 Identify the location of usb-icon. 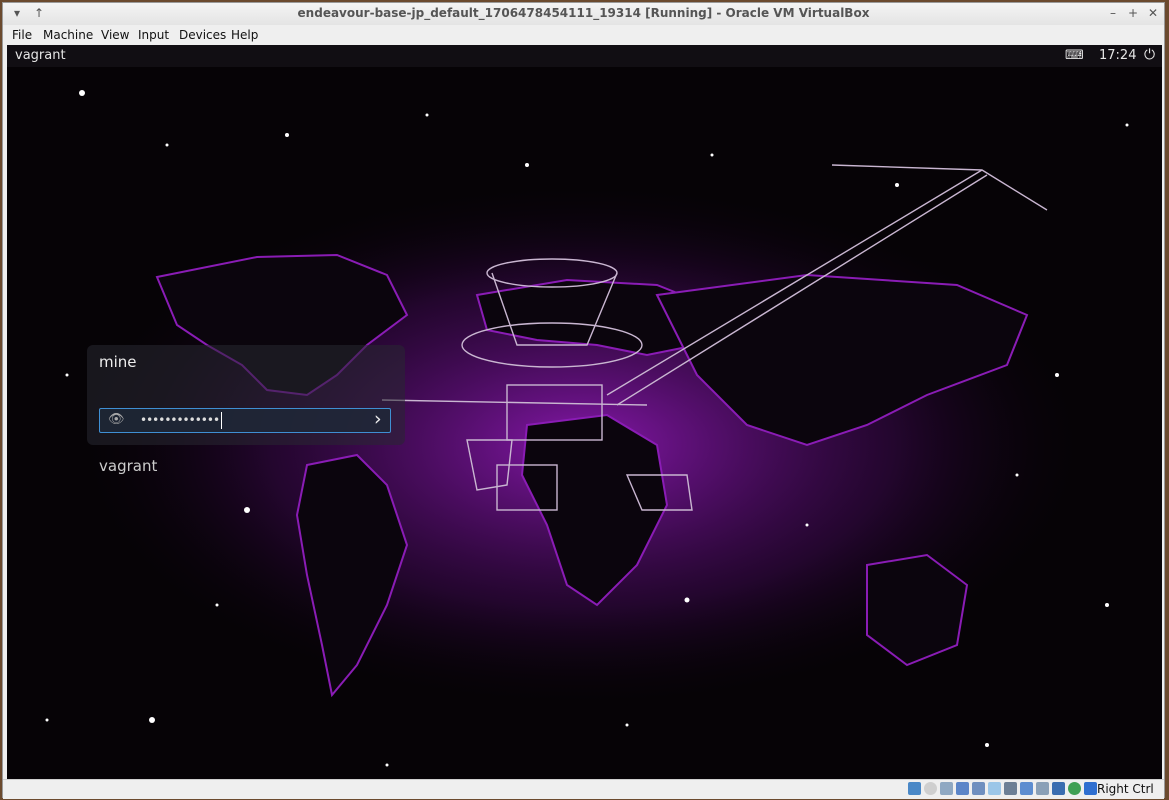
(978, 788).